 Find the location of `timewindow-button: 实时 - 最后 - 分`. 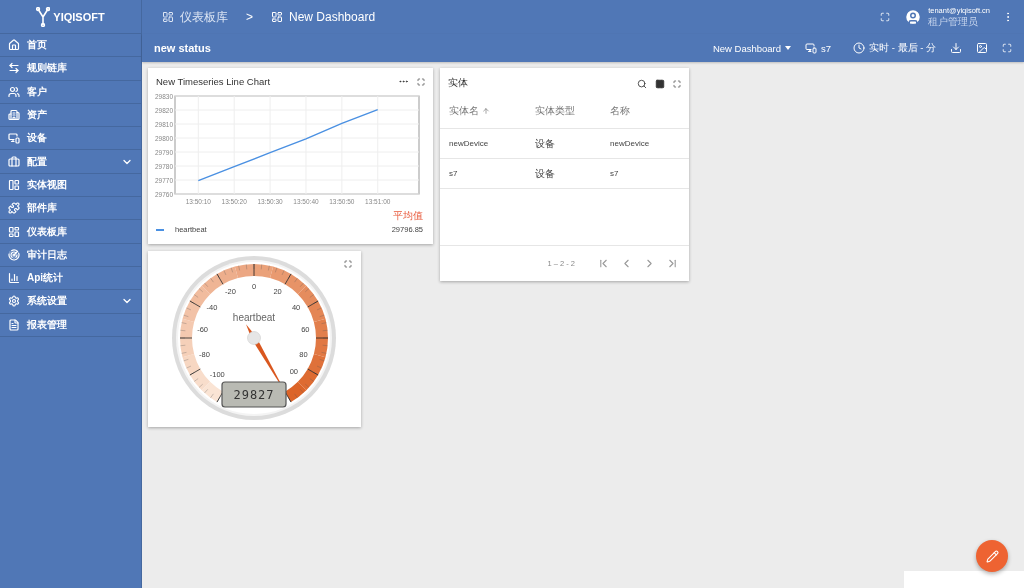

timewindow-button: 实时 - 最后 - 分 is located at coordinates (894, 48).